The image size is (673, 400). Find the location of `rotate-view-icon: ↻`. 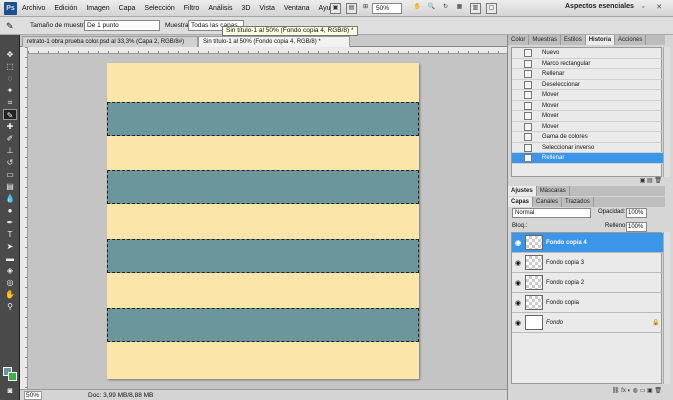

rotate-view-icon: ↻ is located at coordinates (445, 8).